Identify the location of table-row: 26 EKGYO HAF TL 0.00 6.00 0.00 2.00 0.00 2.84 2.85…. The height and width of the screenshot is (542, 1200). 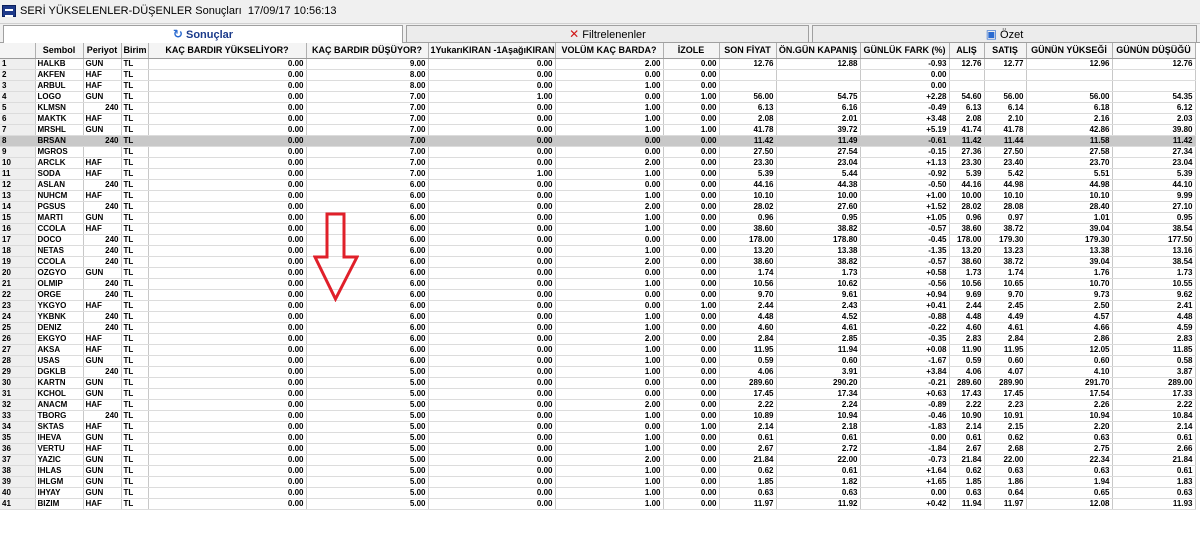
(598, 339).